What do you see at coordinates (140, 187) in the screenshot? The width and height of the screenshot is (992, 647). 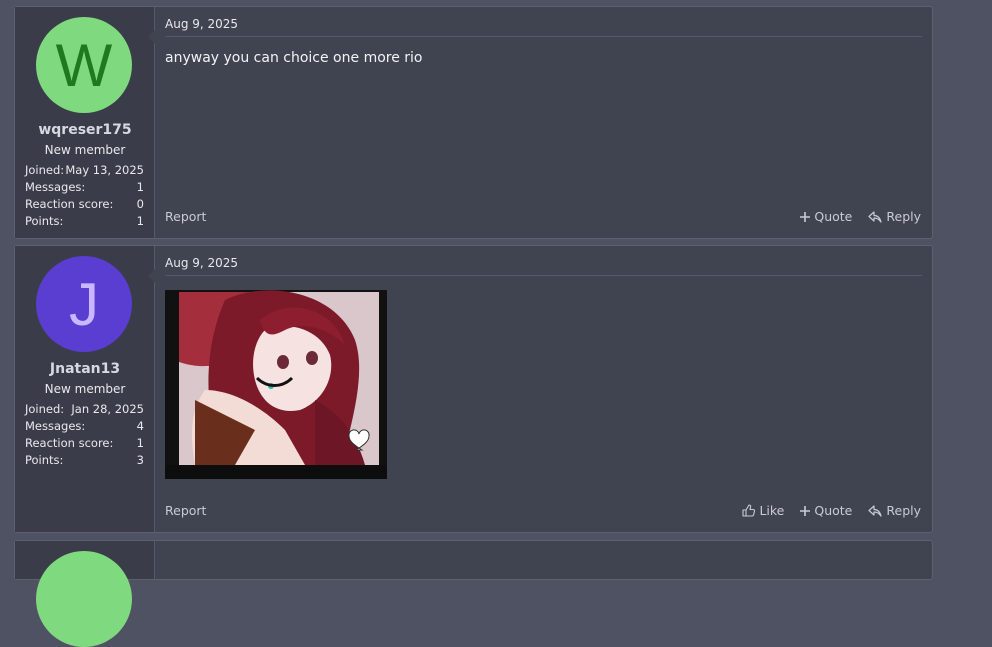 I see `messages-value: 1` at bounding box center [140, 187].